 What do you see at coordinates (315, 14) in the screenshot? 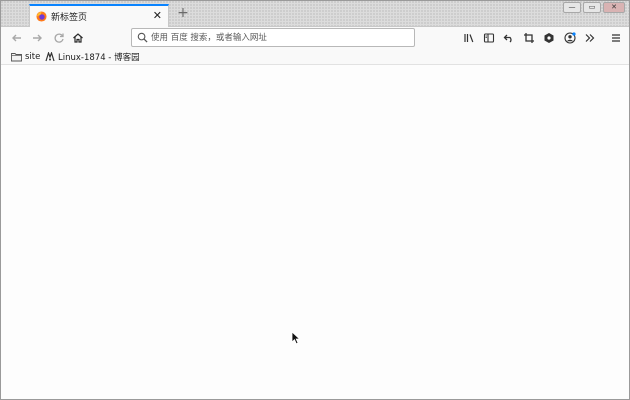
I see `tab-strip: 新标签页 ✕ + — ▭ ✕` at bounding box center [315, 14].